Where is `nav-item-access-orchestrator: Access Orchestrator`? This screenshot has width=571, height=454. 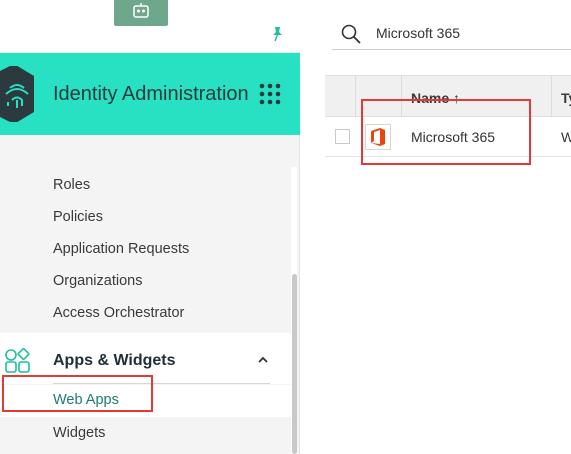 nav-item-access-orchestrator: Access Orchestrator is located at coordinates (118, 313).